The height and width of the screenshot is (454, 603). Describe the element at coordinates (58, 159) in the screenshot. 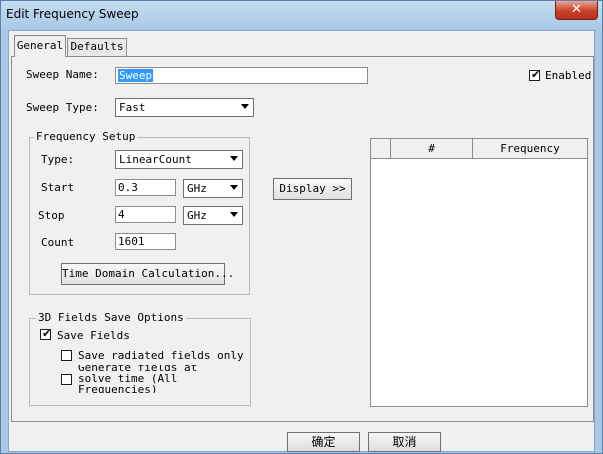

I see `type-label: Type:` at that location.